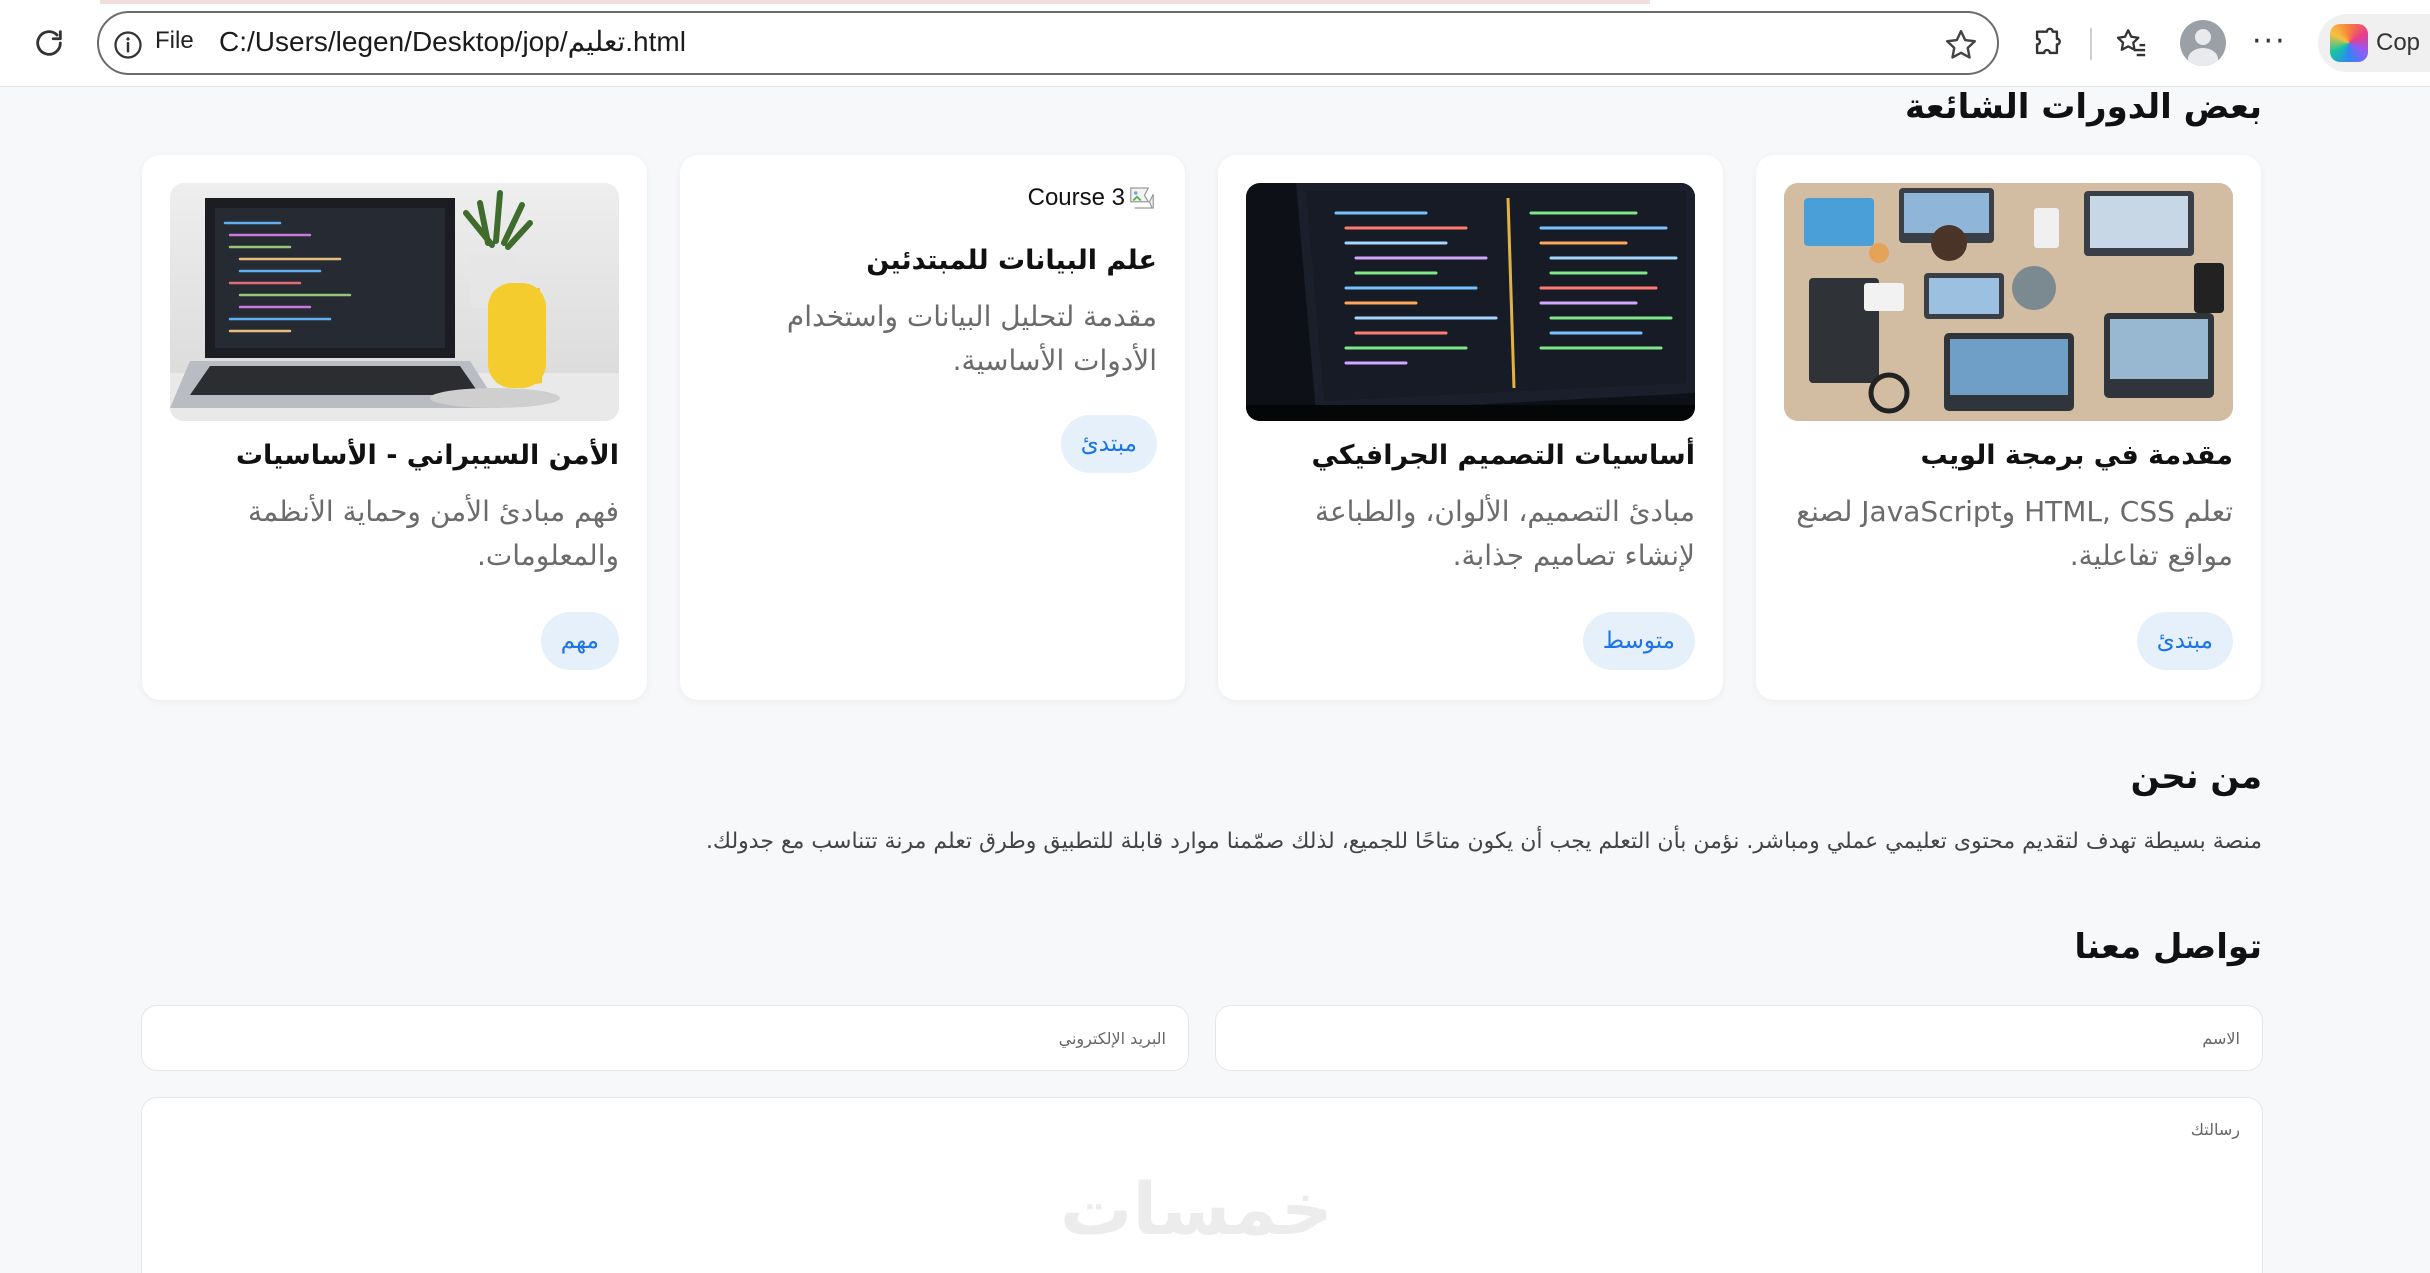 The image size is (2430, 1273). I want to click on reload-button, so click(49, 43).